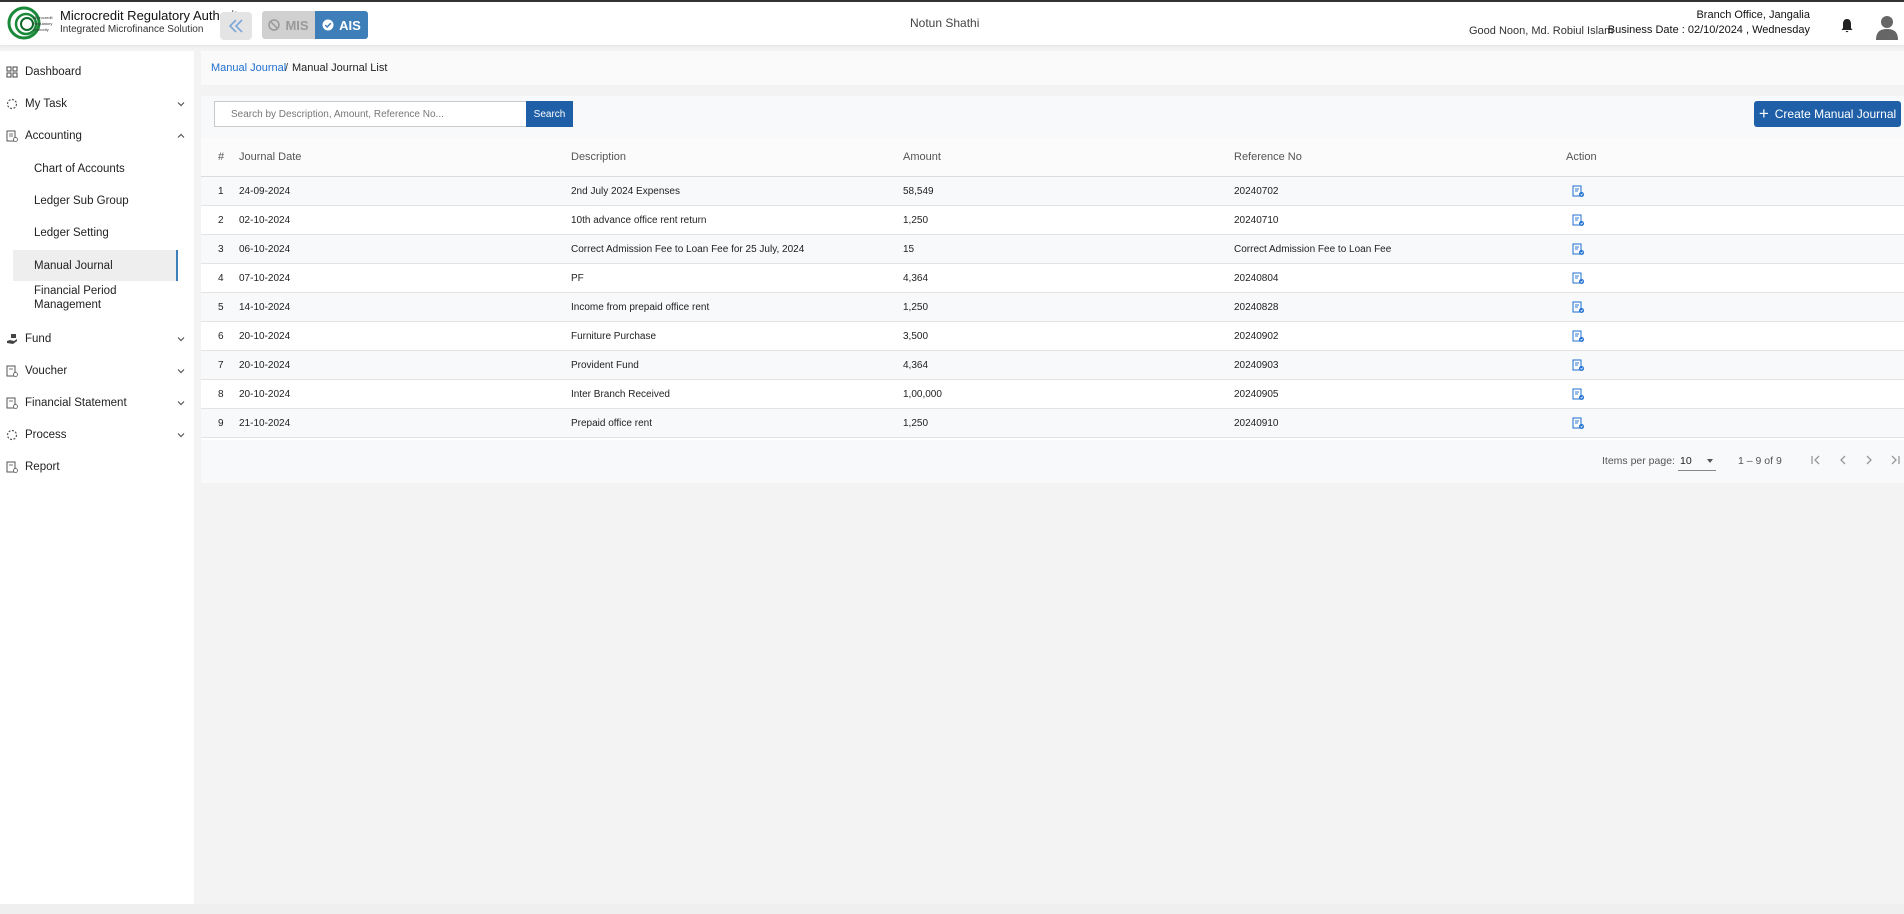 Image resolution: width=1904 pixels, height=914 pixels. I want to click on table-row: 4 07-10-2024 PF 4,364 20240804, so click(1052, 278).